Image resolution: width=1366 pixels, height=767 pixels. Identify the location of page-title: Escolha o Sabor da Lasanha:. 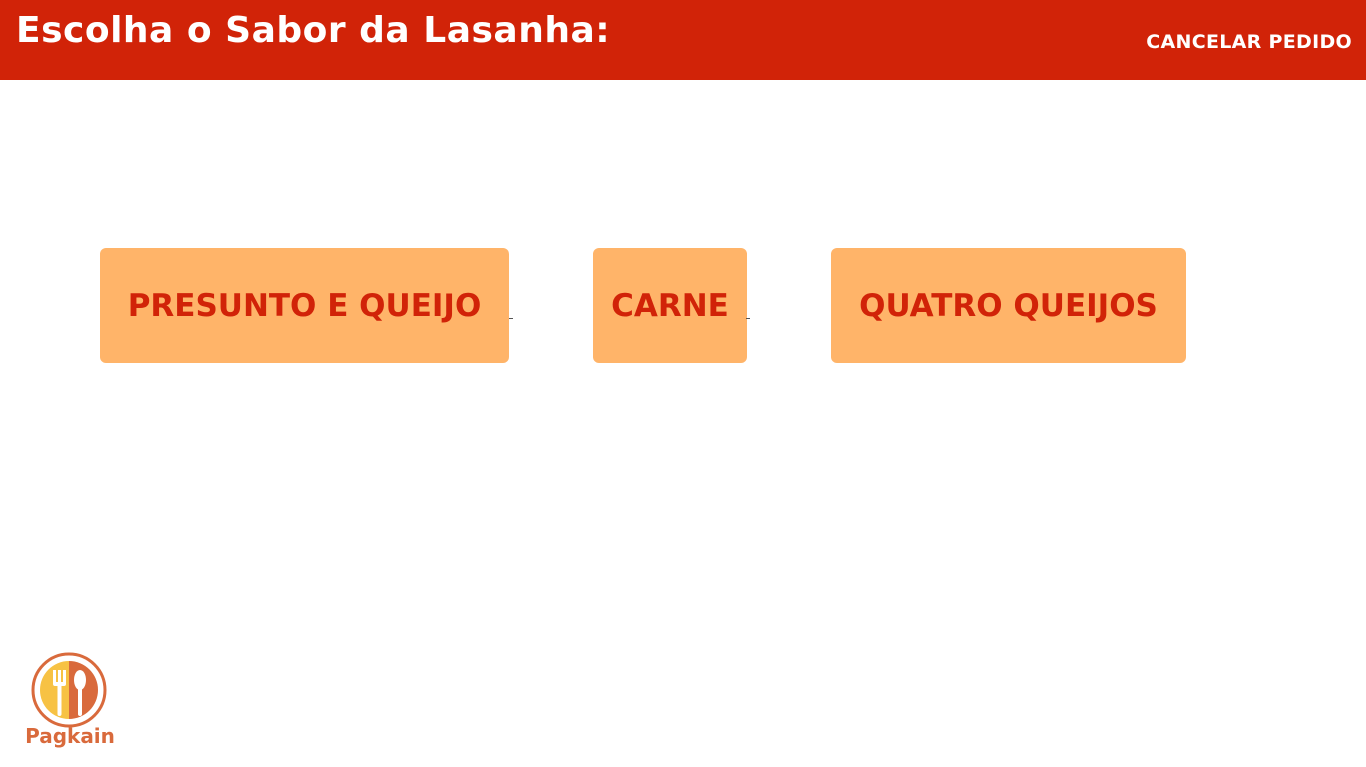
(313, 30).